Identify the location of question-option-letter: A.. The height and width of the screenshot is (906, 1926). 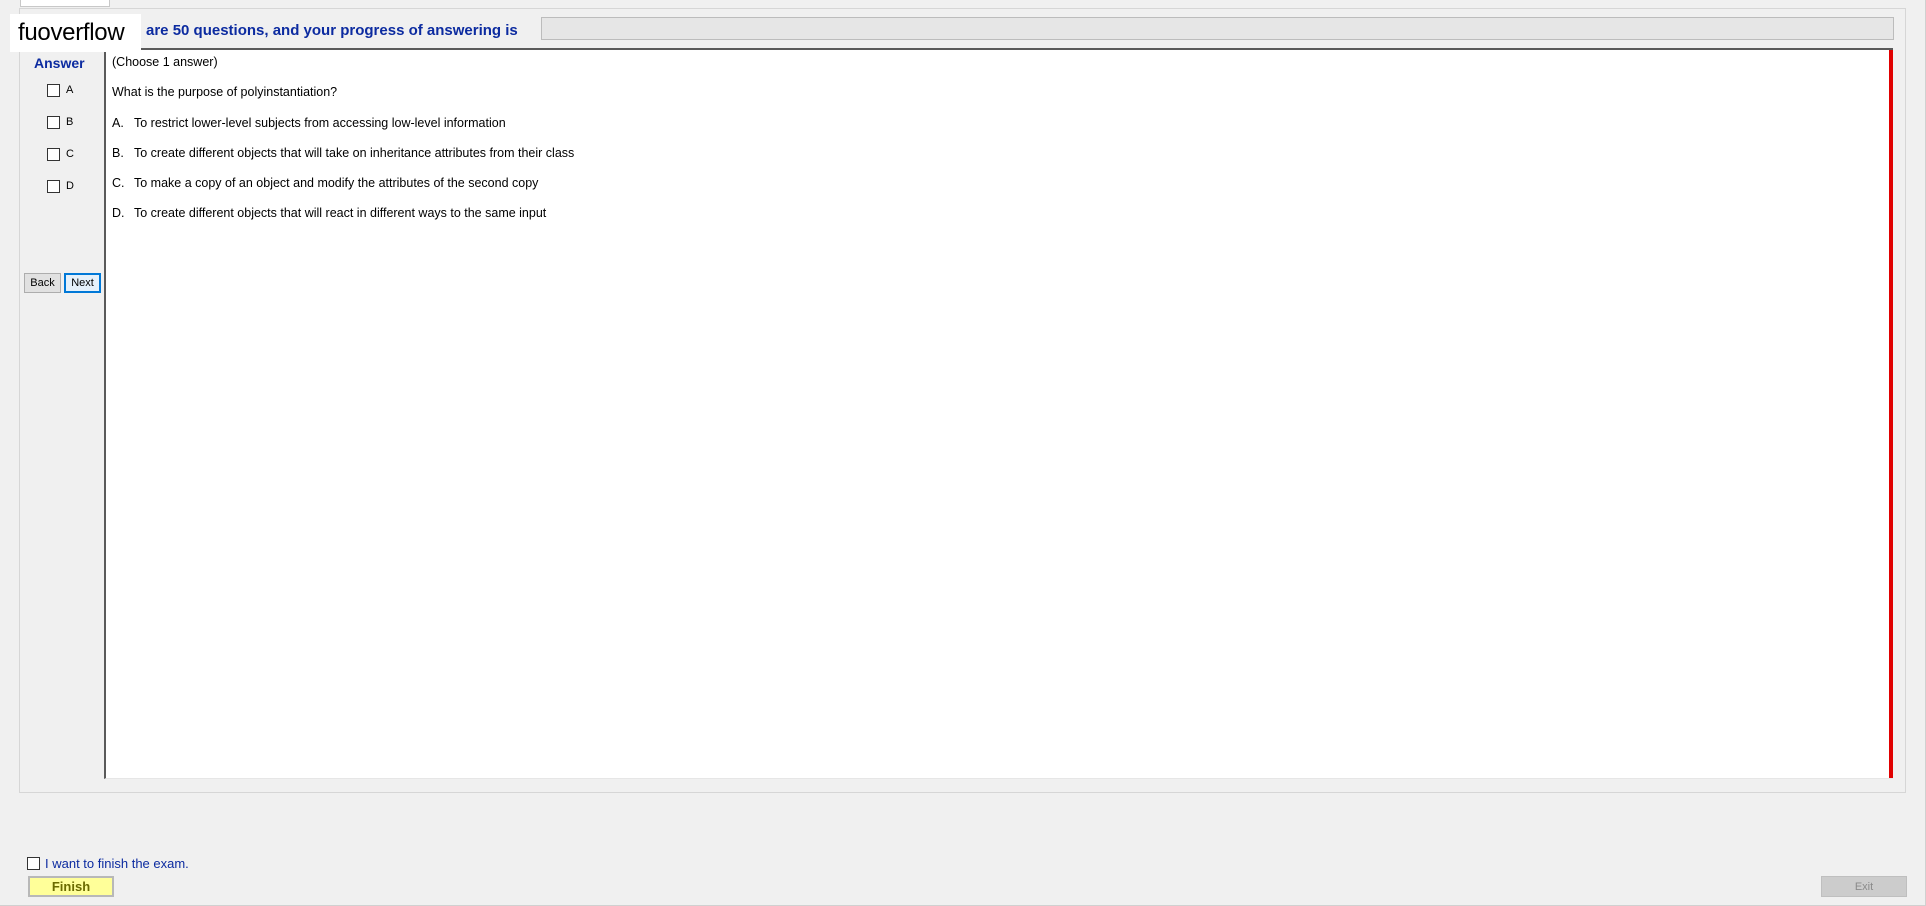
(118, 123).